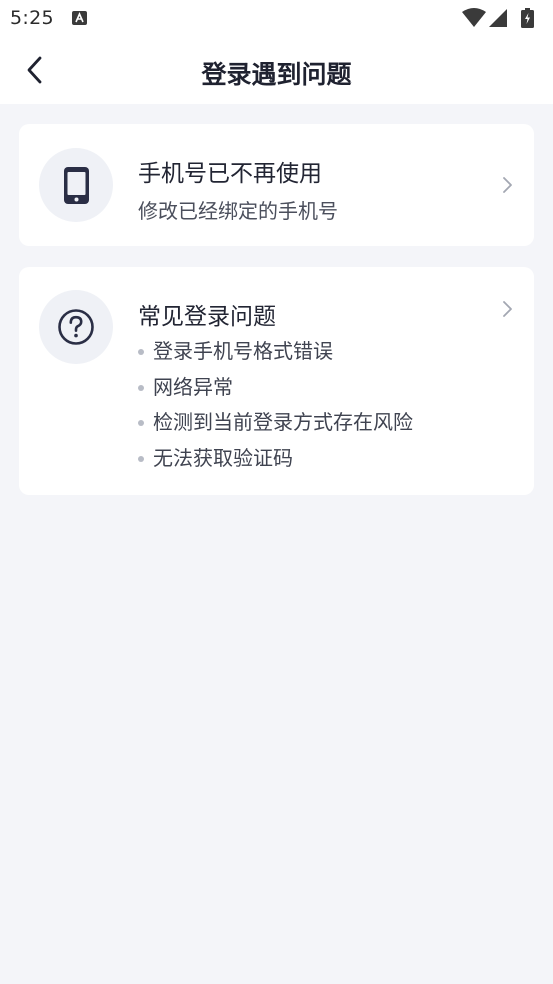 This screenshot has height=984, width=553. I want to click on faq-item: 无法获取验证码, so click(274, 461).